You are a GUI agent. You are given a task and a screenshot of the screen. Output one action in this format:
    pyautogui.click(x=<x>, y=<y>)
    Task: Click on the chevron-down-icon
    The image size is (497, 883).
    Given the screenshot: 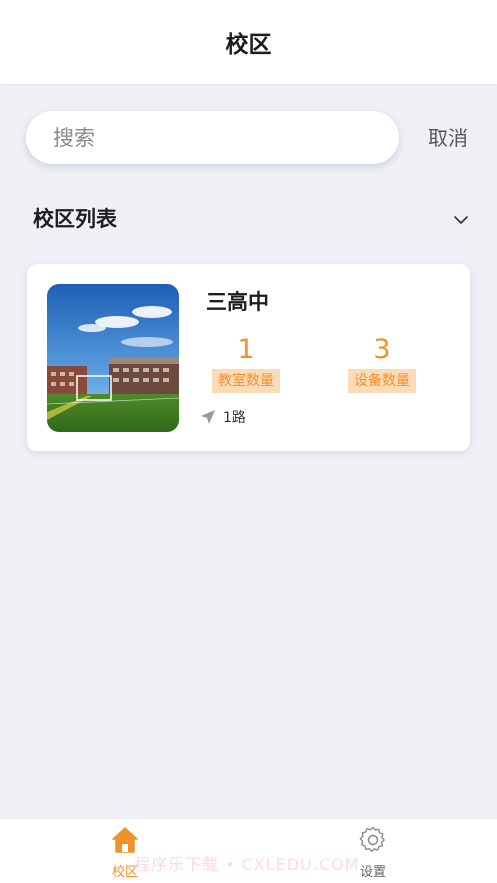 What is the action you would take?
    pyautogui.click(x=461, y=220)
    